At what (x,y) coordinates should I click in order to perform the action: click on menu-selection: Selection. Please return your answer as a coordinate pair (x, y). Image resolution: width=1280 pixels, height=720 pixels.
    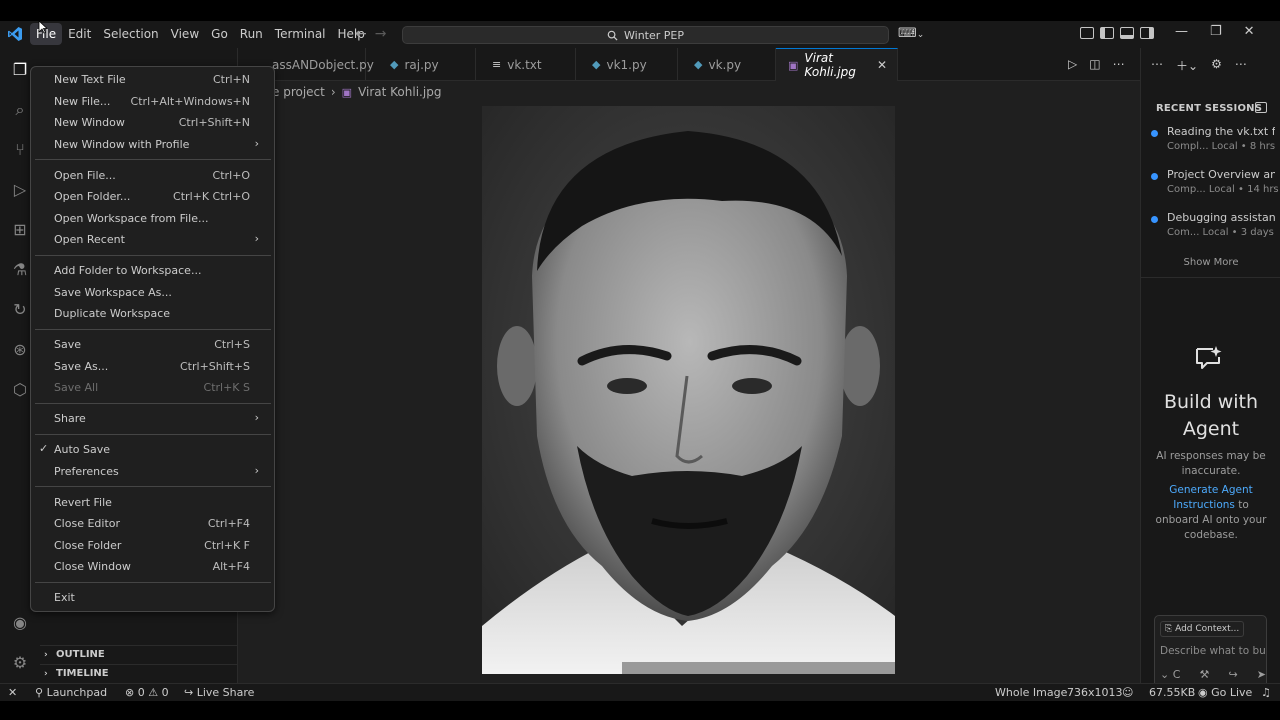
    Looking at the image, I should click on (130, 34).